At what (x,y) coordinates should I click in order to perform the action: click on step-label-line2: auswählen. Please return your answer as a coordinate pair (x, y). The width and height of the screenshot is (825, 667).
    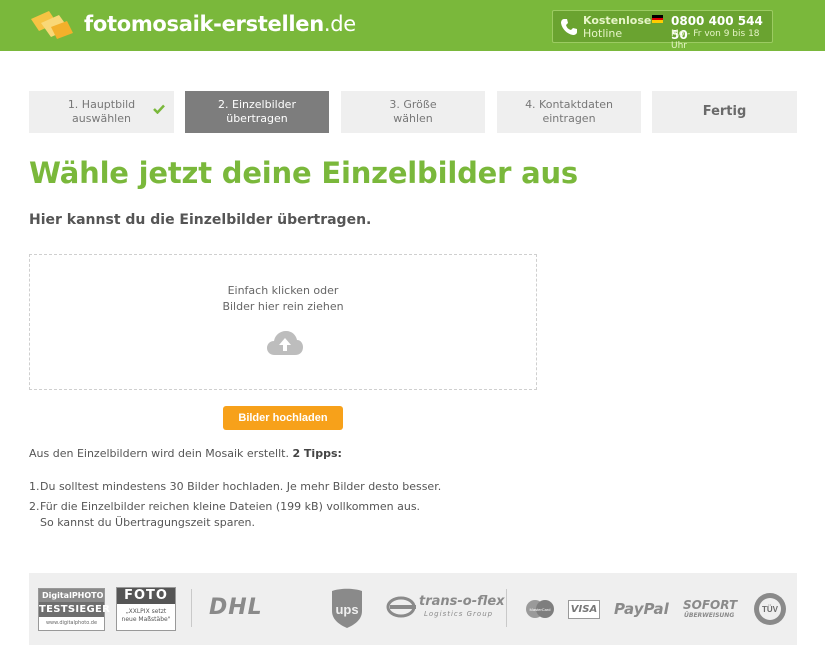
    Looking at the image, I should click on (101, 118).